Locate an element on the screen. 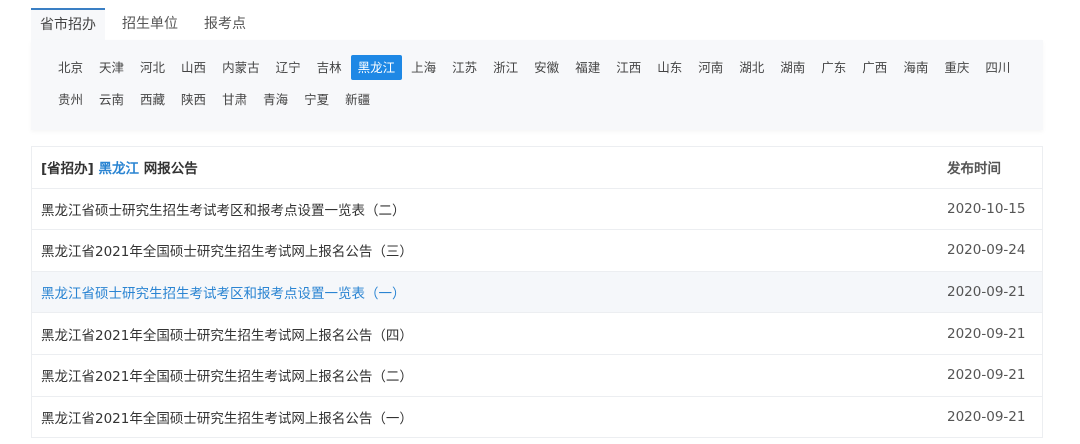 This screenshot has width=1080, height=444. province-item: 黑龙江 is located at coordinates (376, 67).